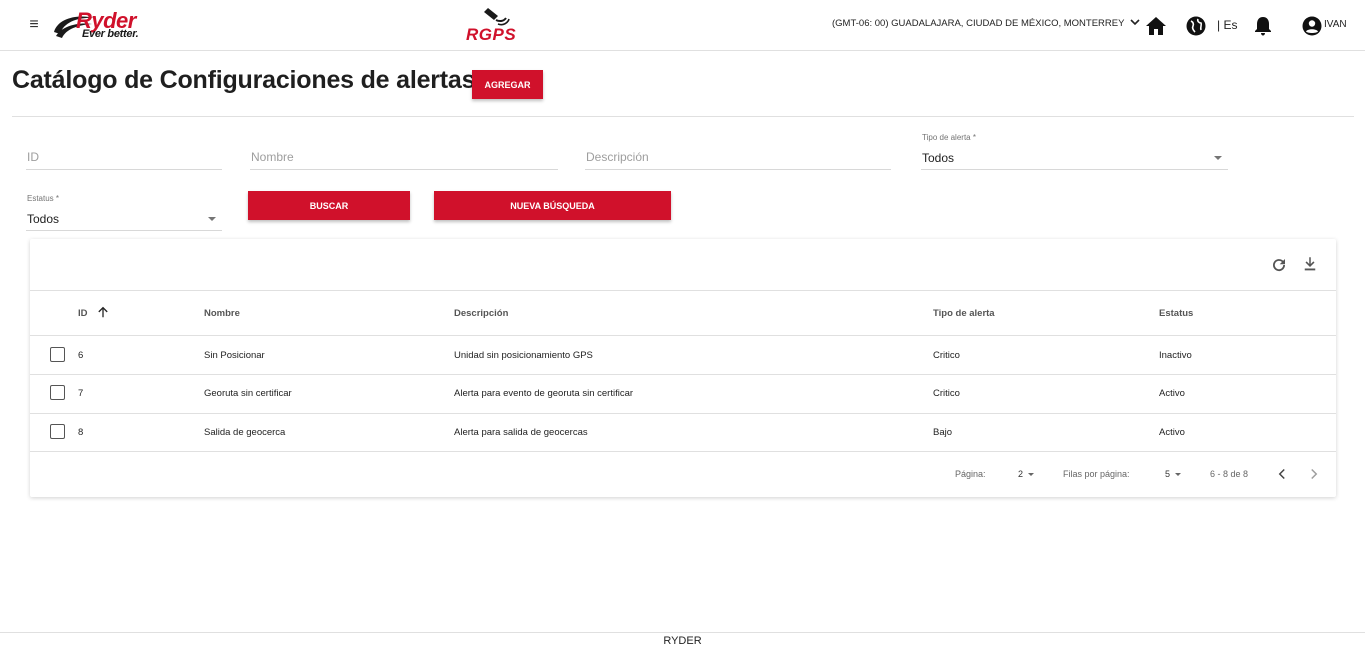  What do you see at coordinates (523, 355) in the screenshot?
I see `cell-description: Unidad sin posicionamiento GPS` at bounding box center [523, 355].